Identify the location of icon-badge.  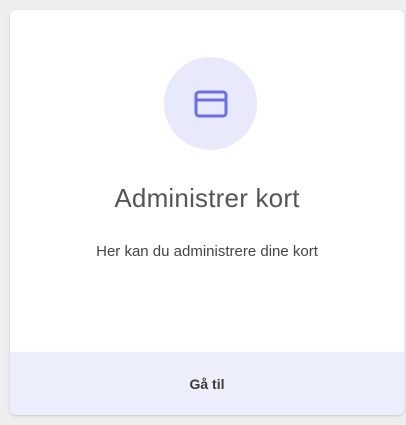
(210, 103).